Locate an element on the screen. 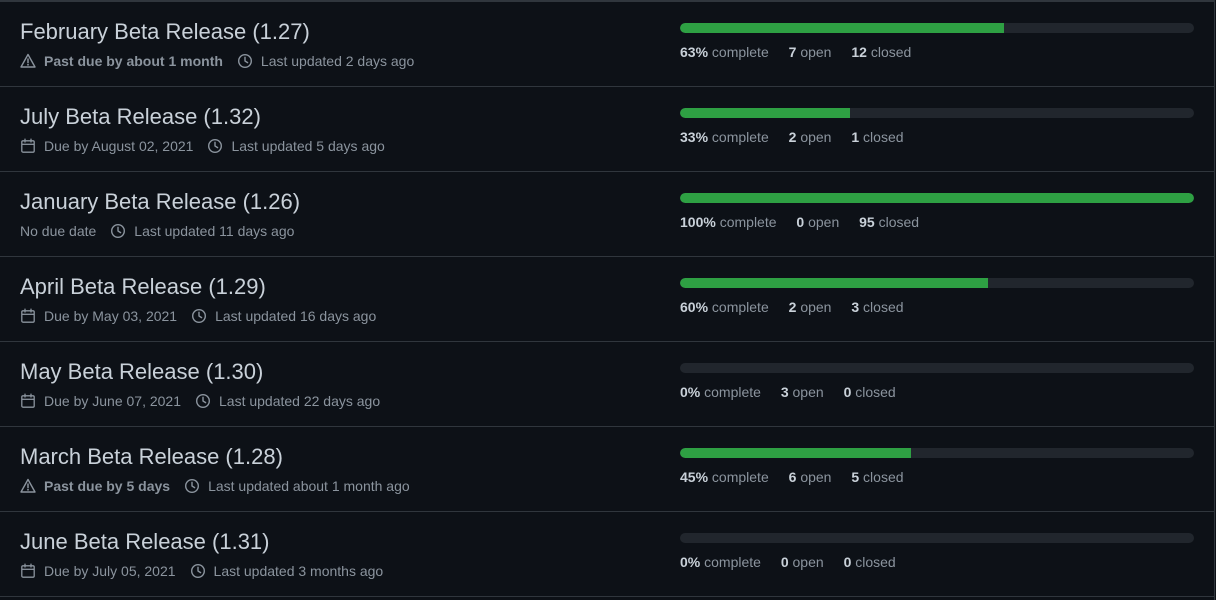 Image resolution: width=1216 pixels, height=600 pixels. due-info: Due by August 02, 2021 is located at coordinates (106, 146).